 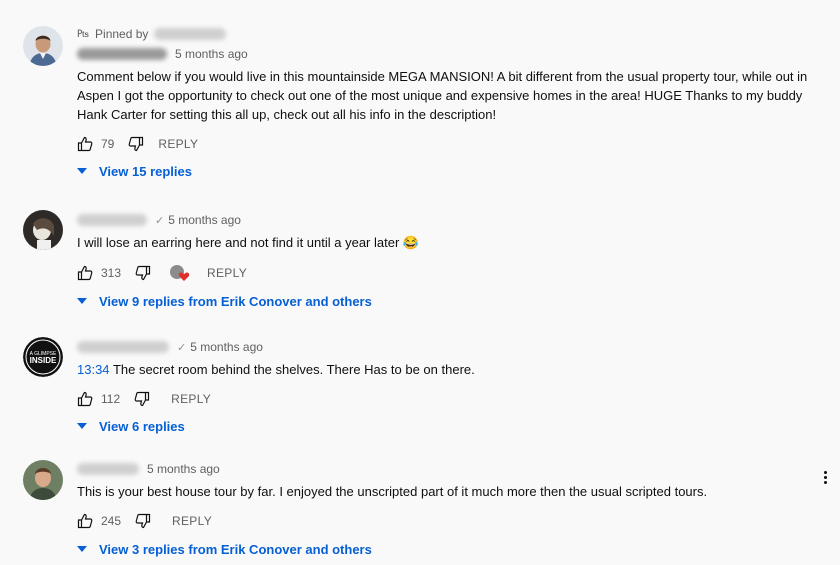 I want to click on pinned-indicator: ₧ Pinned by, so click(x=443, y=34).